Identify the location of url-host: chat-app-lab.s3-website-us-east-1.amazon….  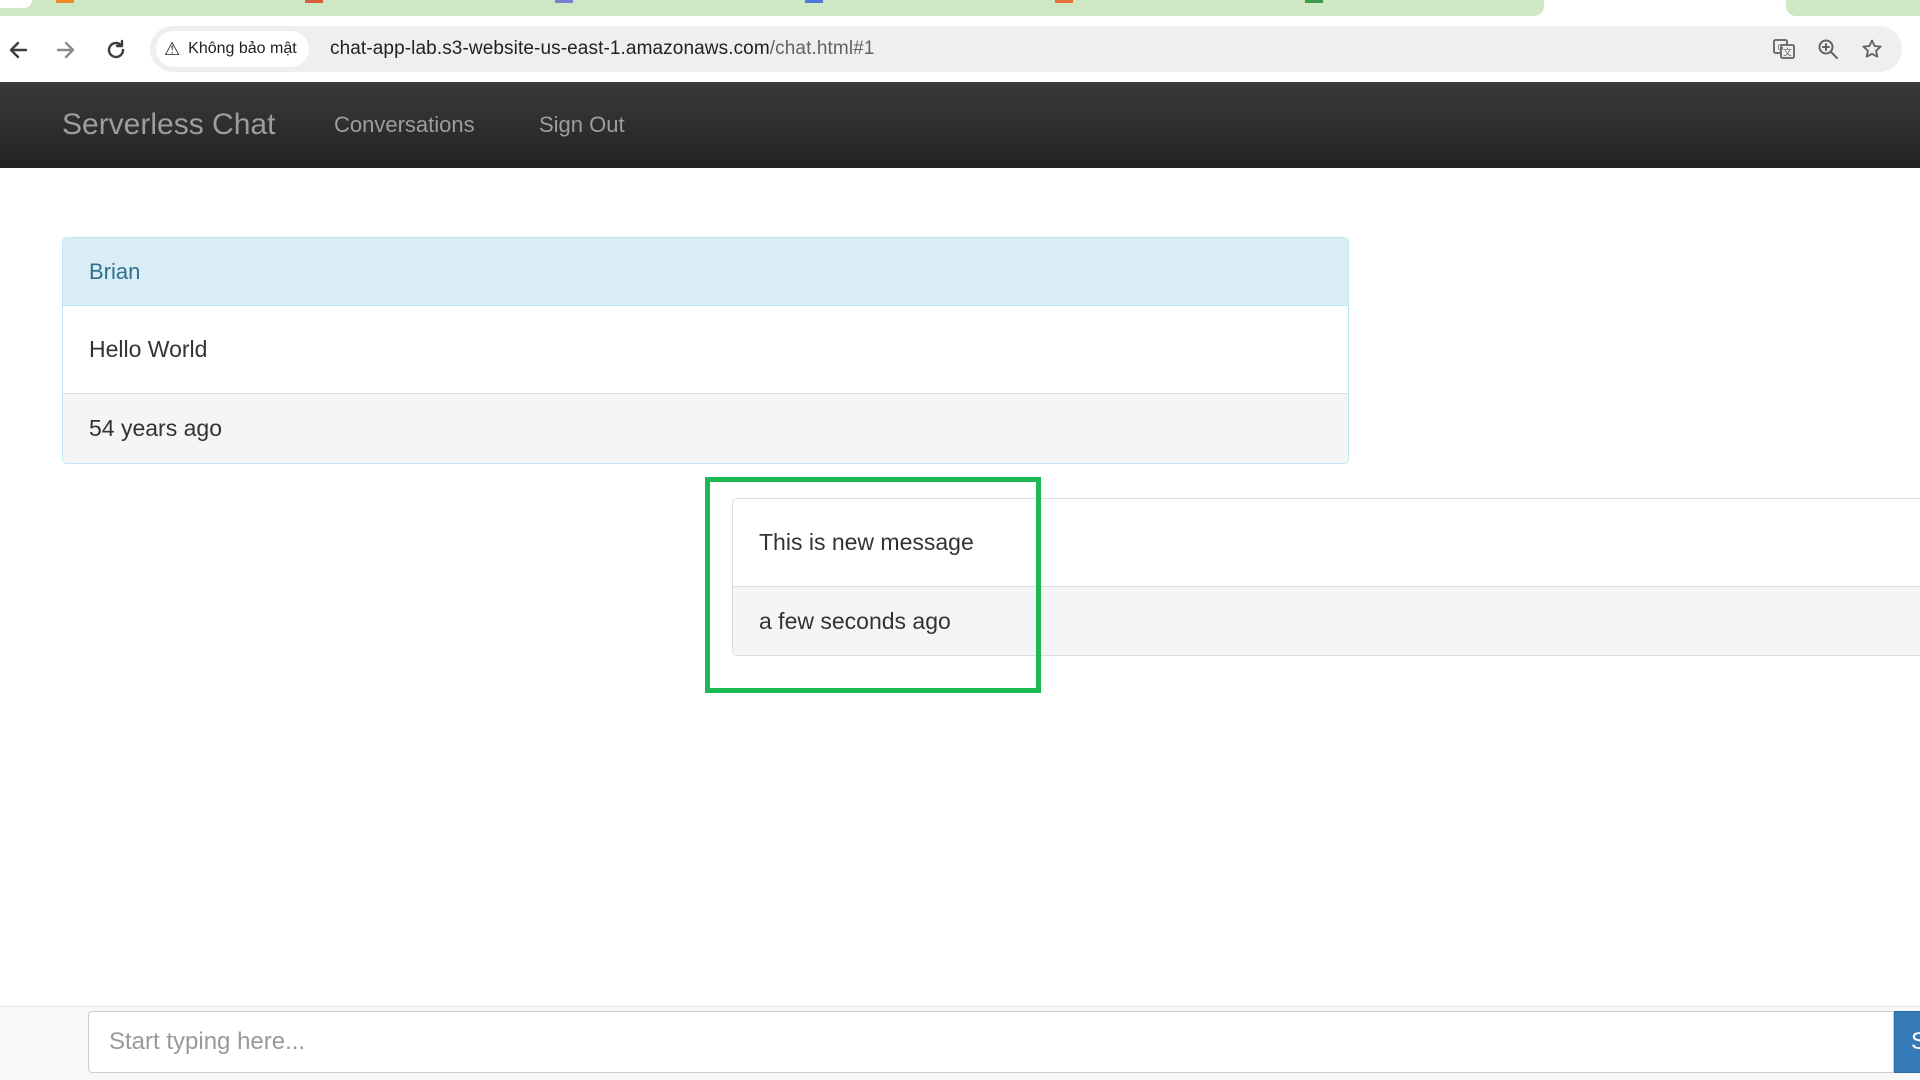
(550, 48).